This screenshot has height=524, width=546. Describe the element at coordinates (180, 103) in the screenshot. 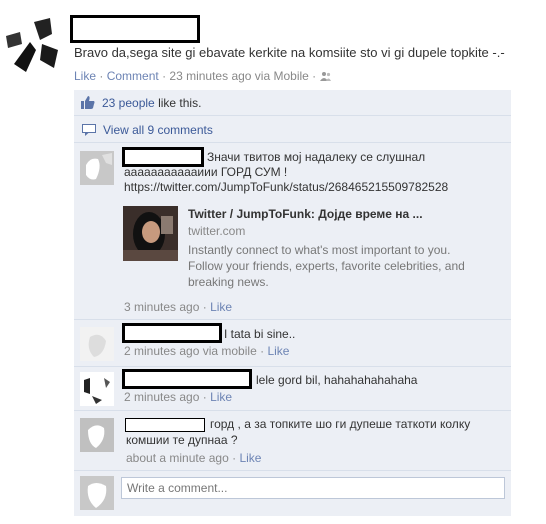

I see `likes-suffix: like this.` at that location.